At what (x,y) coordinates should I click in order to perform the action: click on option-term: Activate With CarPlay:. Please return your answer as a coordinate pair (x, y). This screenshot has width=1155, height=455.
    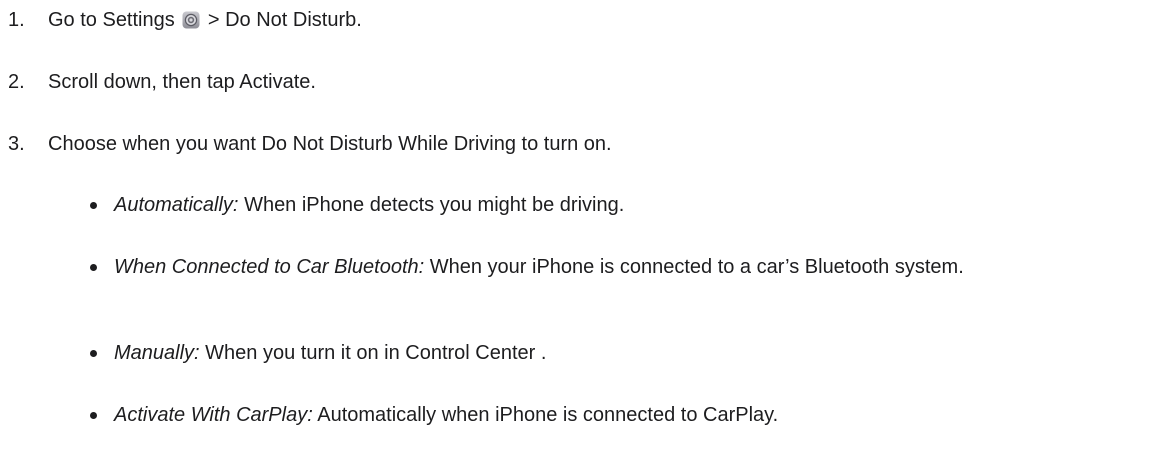
    Looking at the image, I should click on (213, 415).